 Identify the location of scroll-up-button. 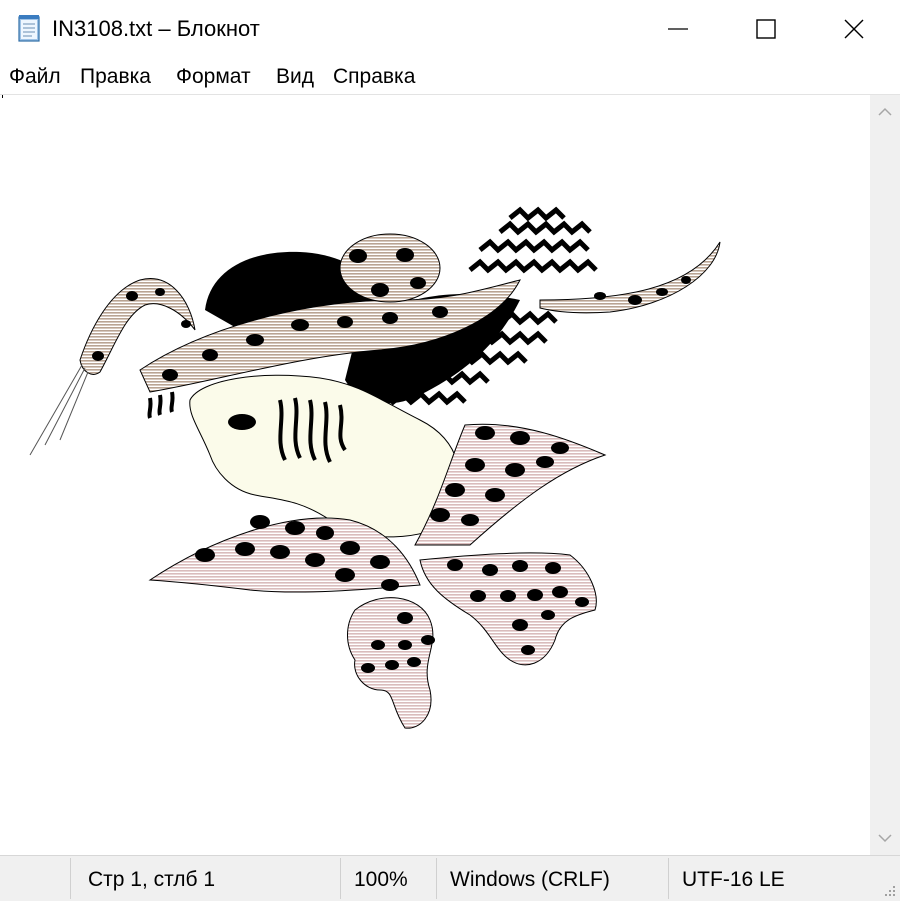
(885, 112).